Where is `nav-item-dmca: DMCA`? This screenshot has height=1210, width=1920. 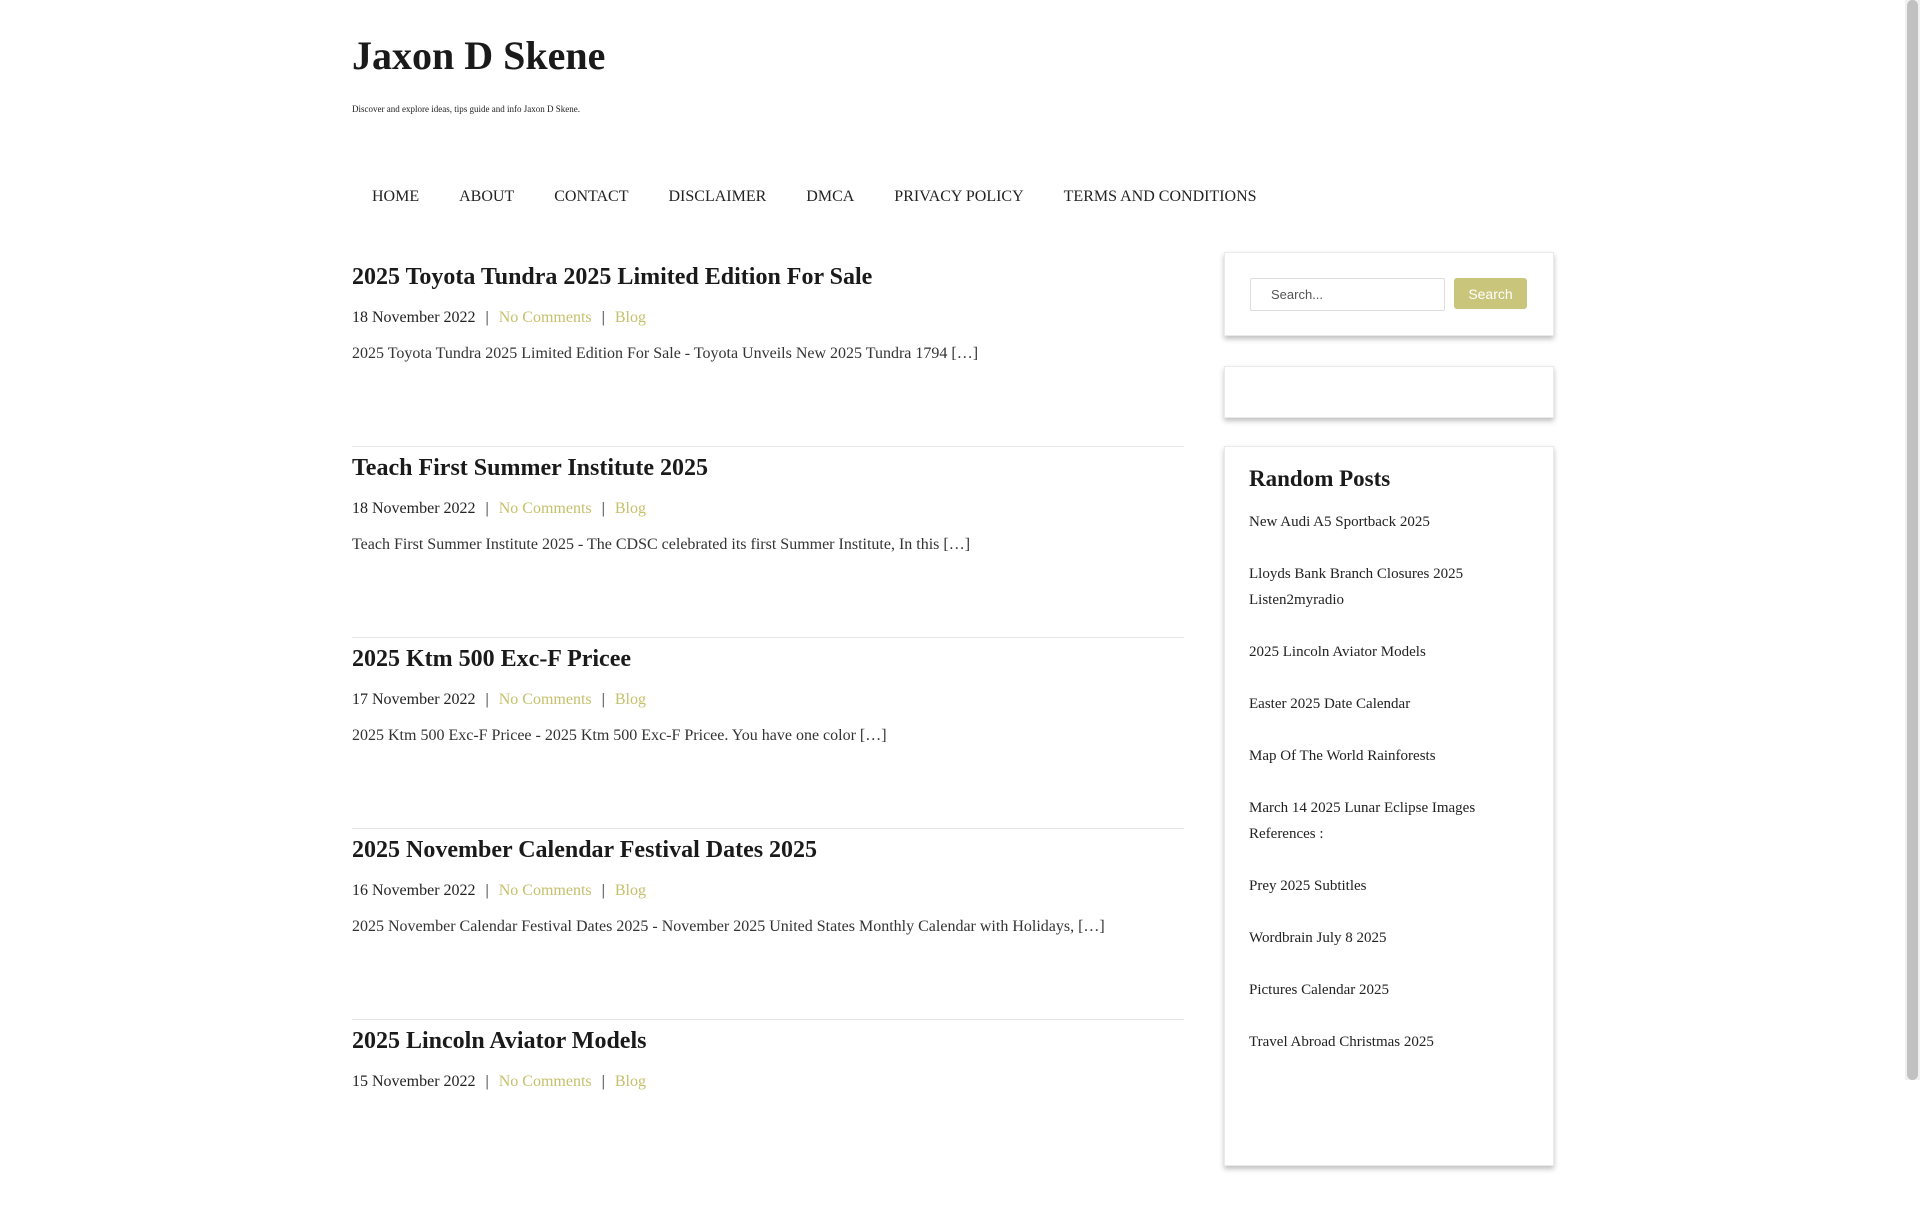 nav-item-dmca: DMCA is located at coordinates (830, 197).